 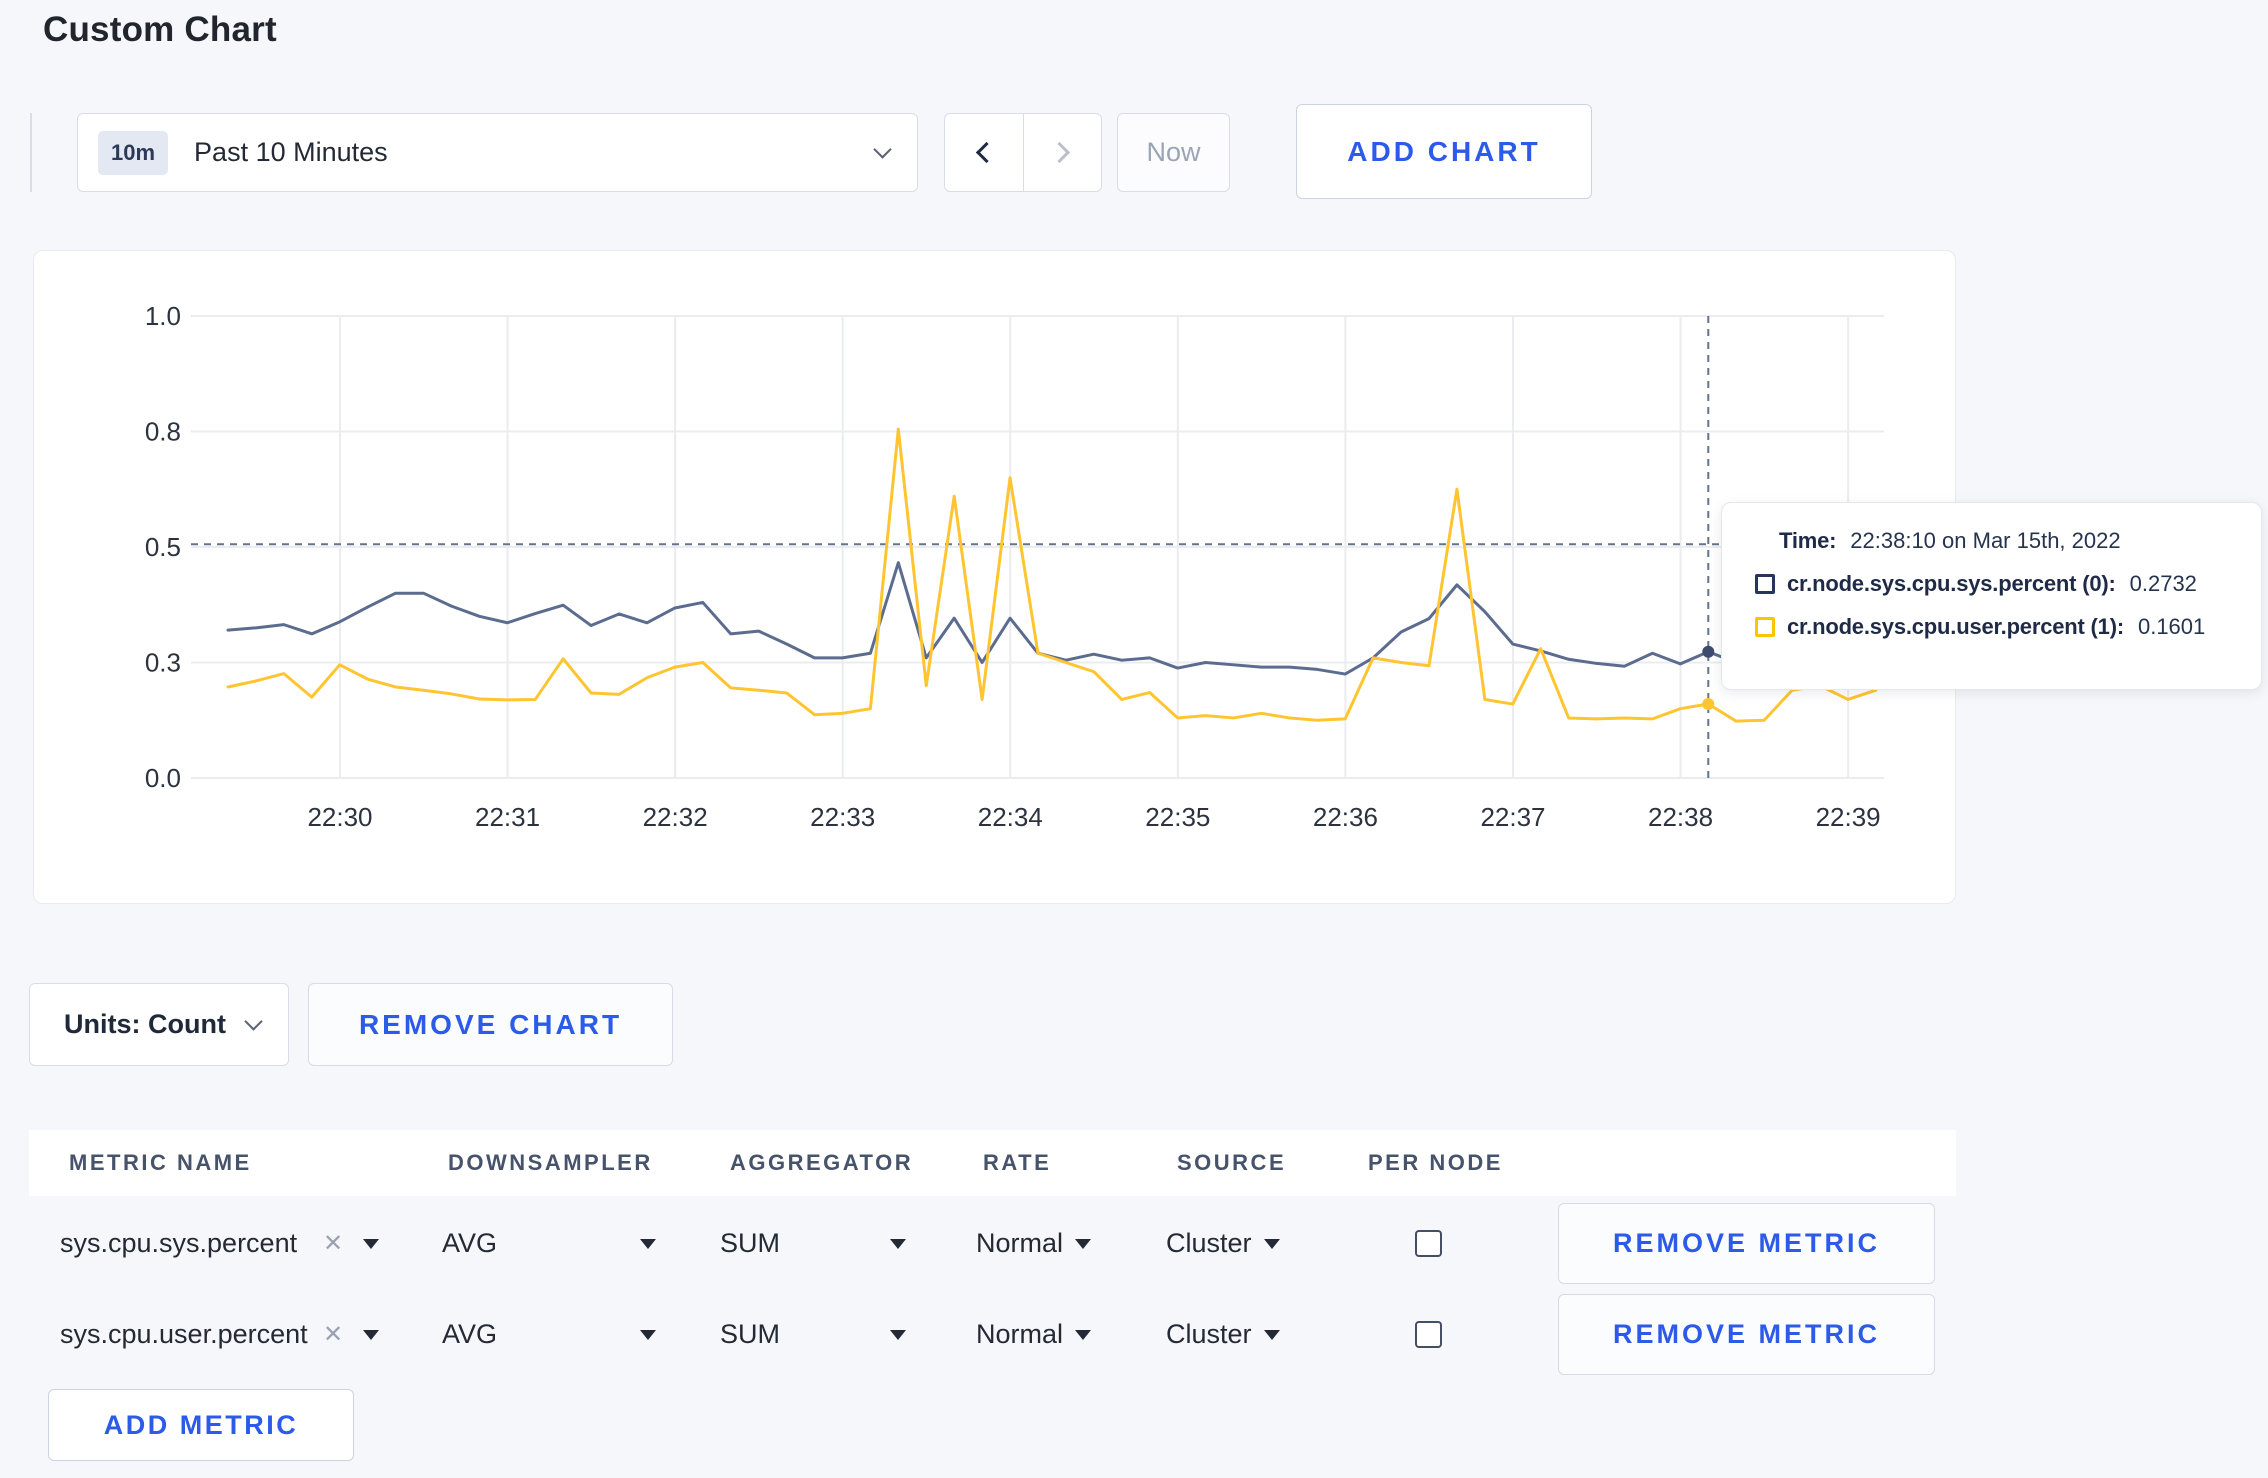 I want to click on y-axis-tick-label: 0.0, so click(x=163, y=778).